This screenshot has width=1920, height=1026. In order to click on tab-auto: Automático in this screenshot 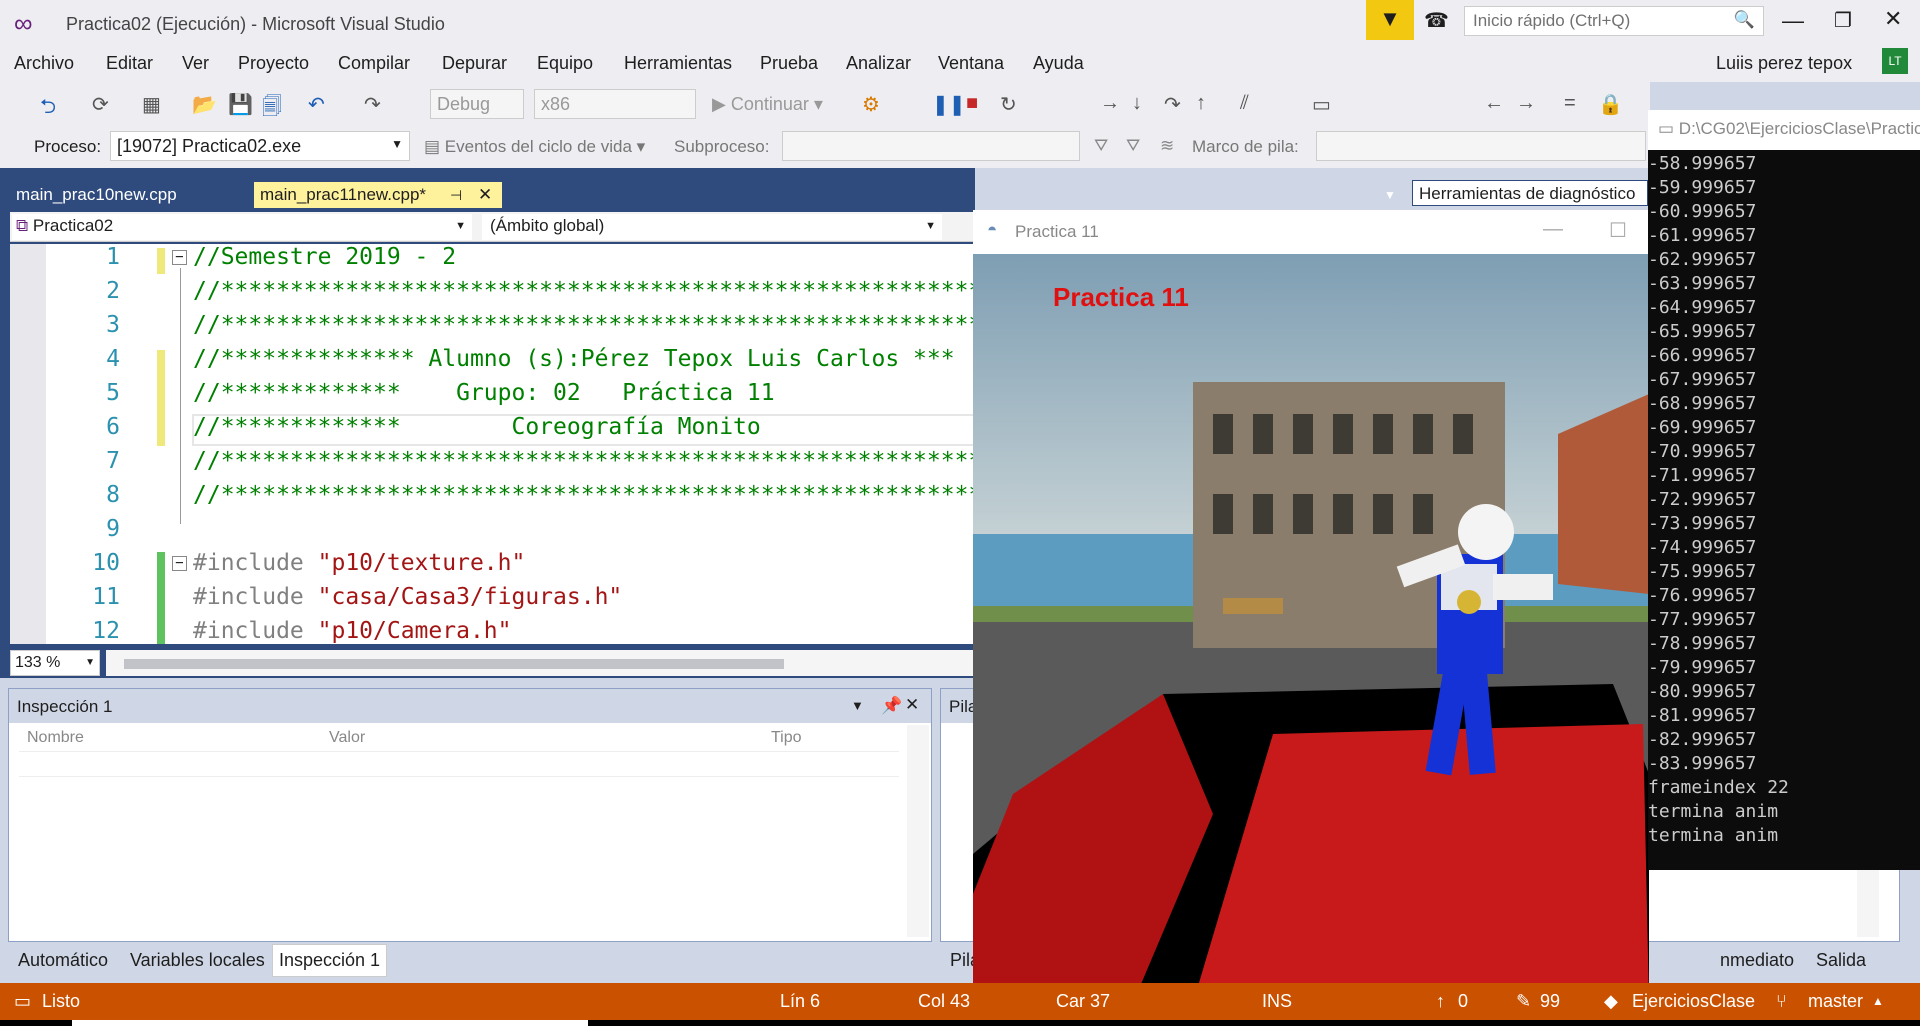, I will do `click(63, 960)`.